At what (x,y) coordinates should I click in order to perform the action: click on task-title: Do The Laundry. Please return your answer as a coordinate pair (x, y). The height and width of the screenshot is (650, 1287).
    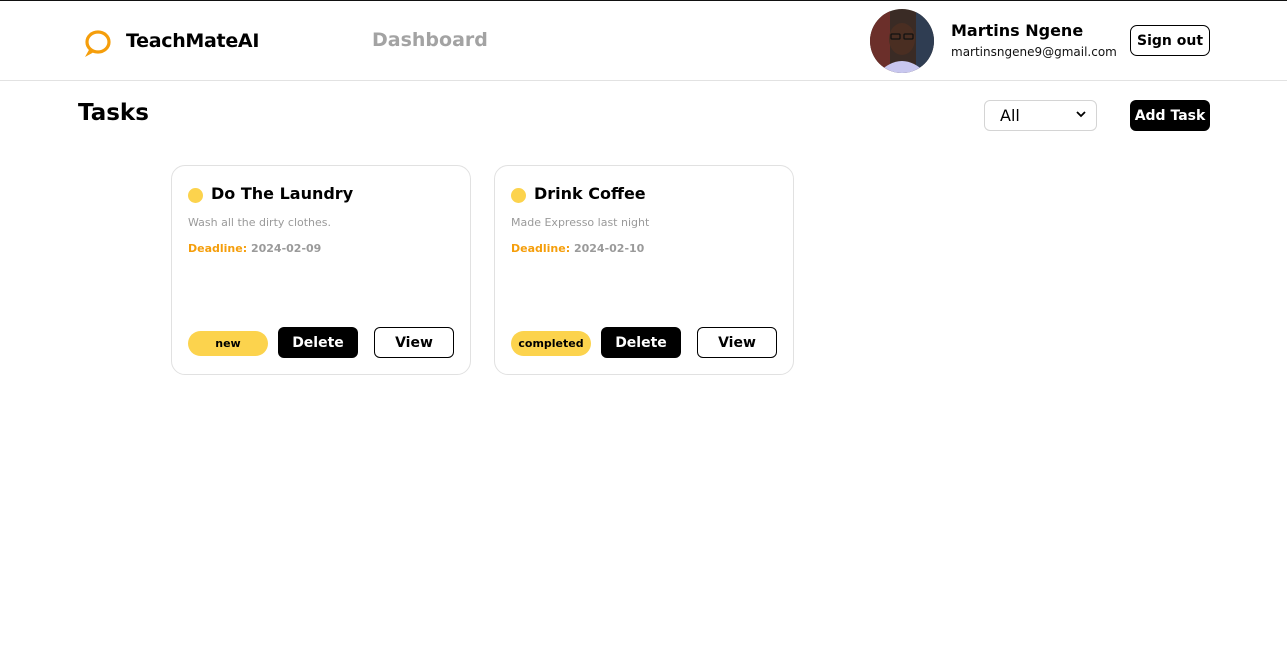
    Looking at the image, I should click on (282, 193).